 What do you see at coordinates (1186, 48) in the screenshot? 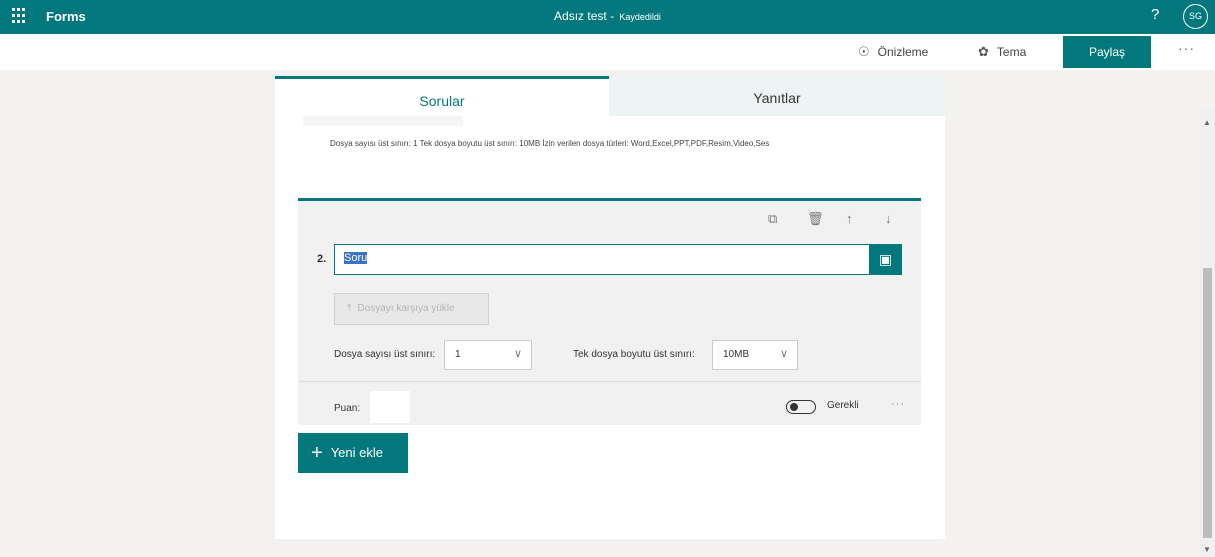
I see `more-options-icon: ···` at bounding box center [1186, 48].